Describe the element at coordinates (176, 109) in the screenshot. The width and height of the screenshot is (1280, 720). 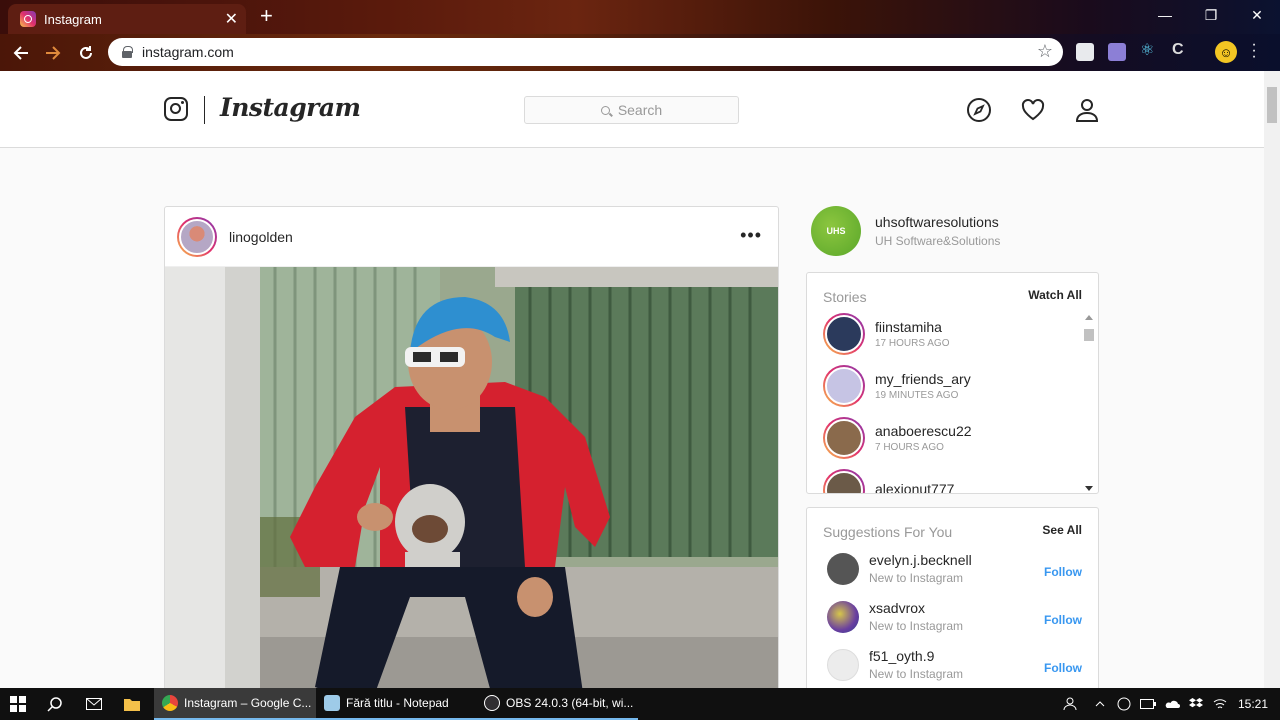
I see `instagram-logo-icon` at that location.